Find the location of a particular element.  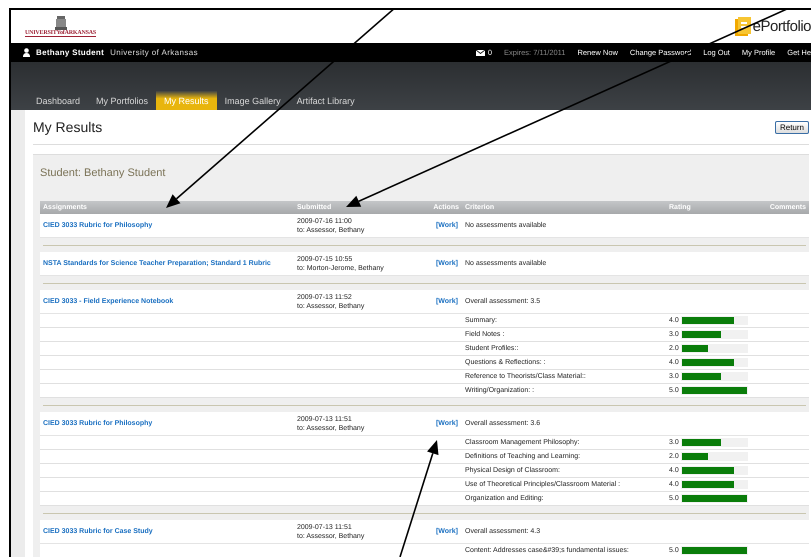

mail-icon is located at coordinates (480, 53).